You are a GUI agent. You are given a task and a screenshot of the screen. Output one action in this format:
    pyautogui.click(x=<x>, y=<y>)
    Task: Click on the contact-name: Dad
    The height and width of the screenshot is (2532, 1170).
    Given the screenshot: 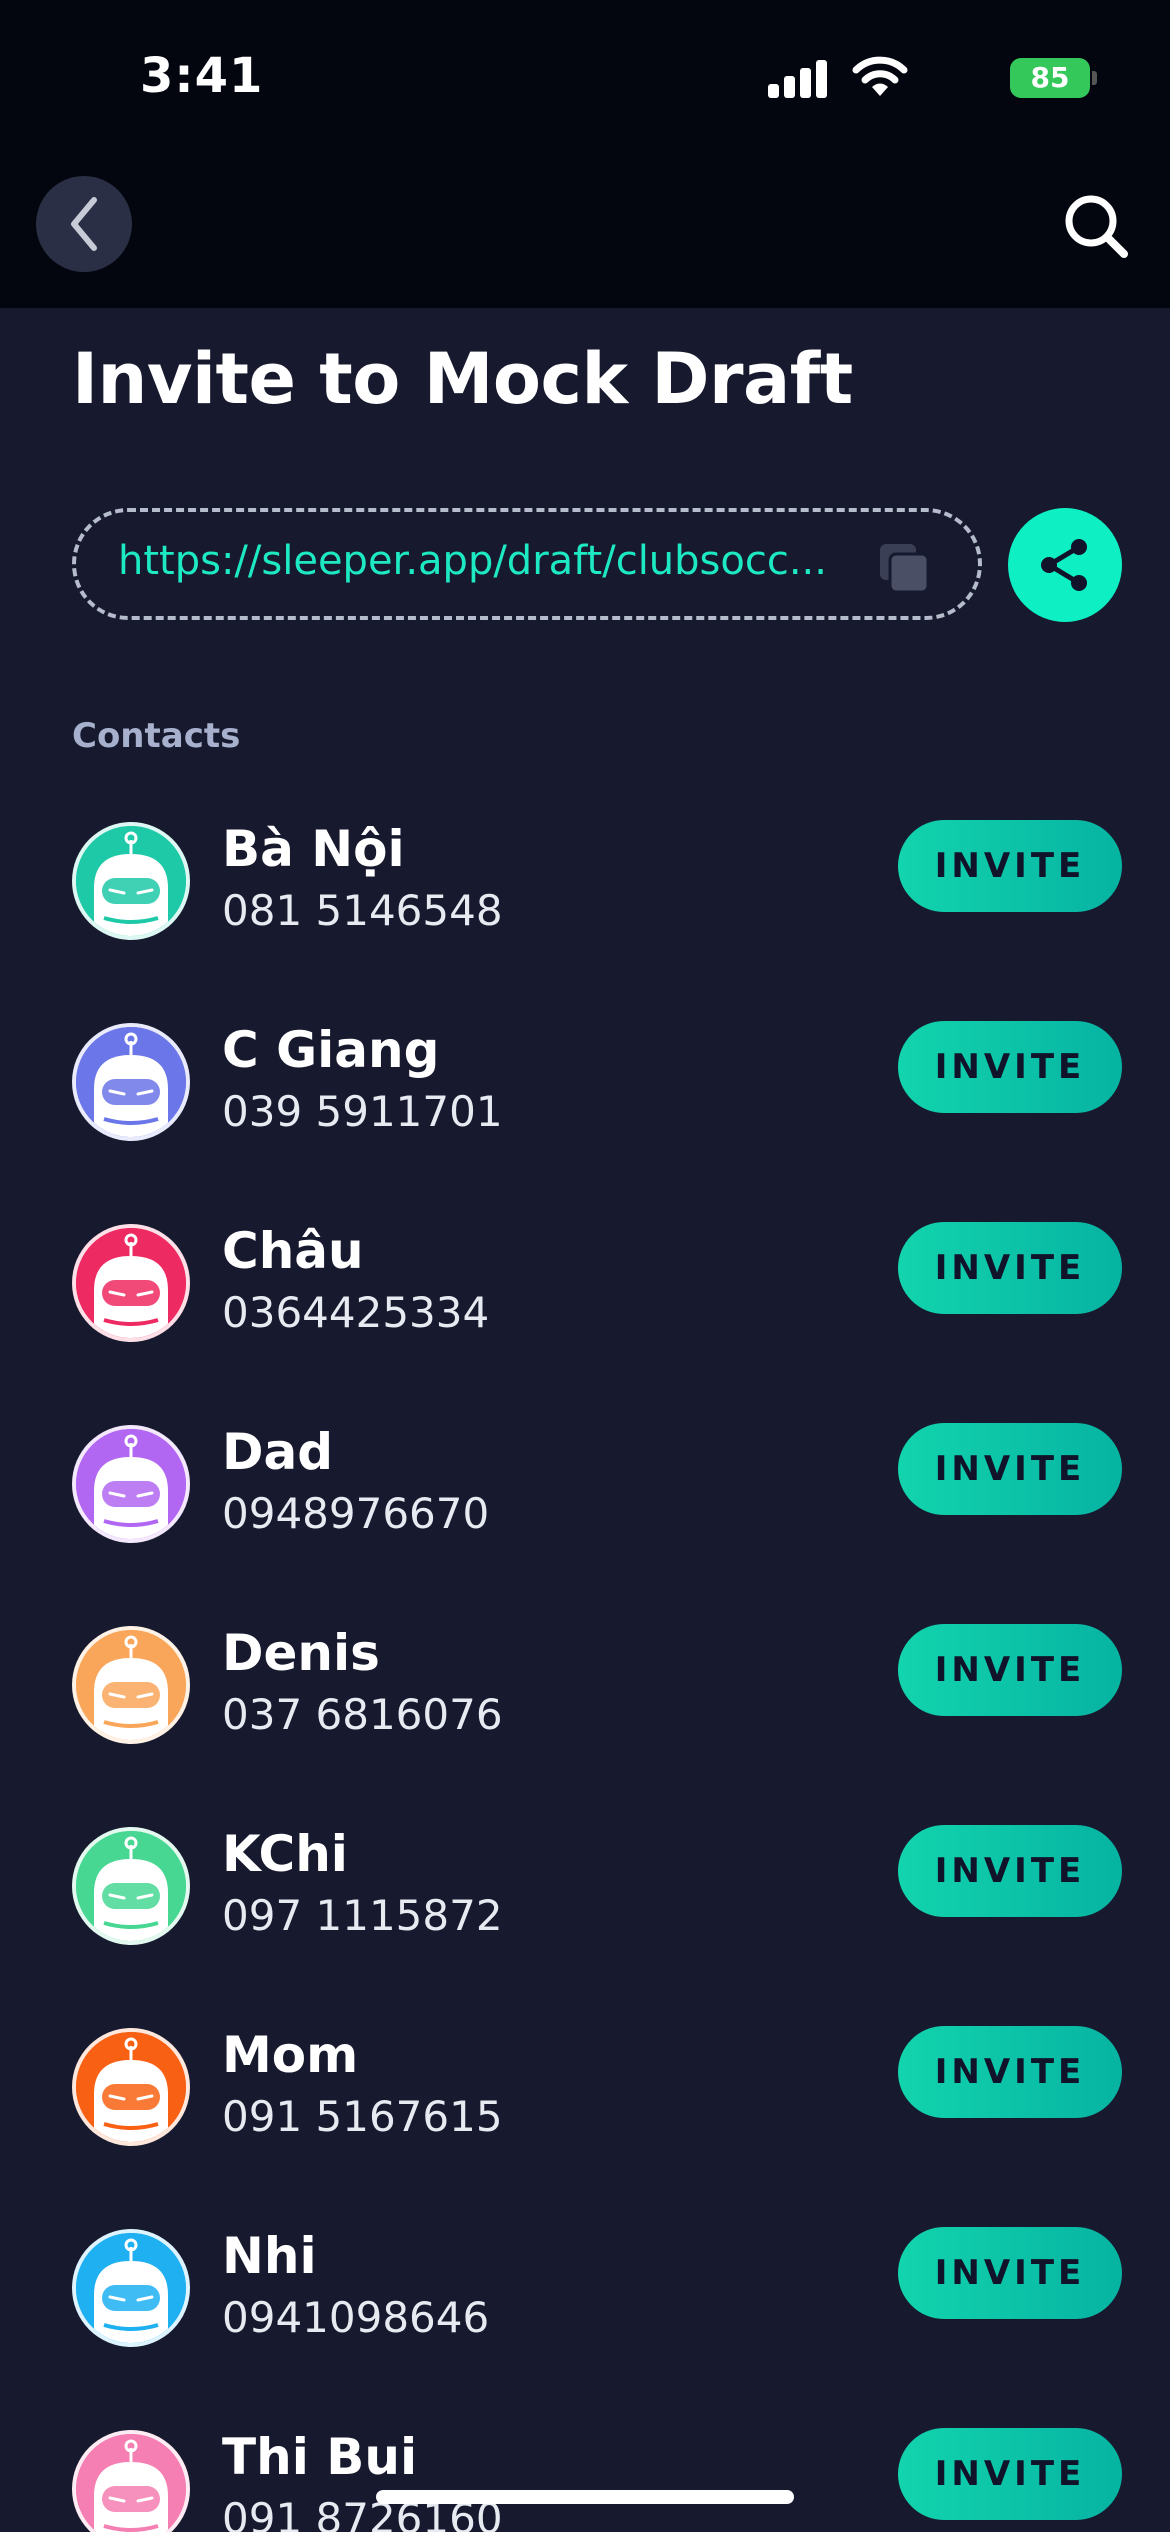 What is the action you would take?
    pyautogui.click(x=278, y=1452)
    